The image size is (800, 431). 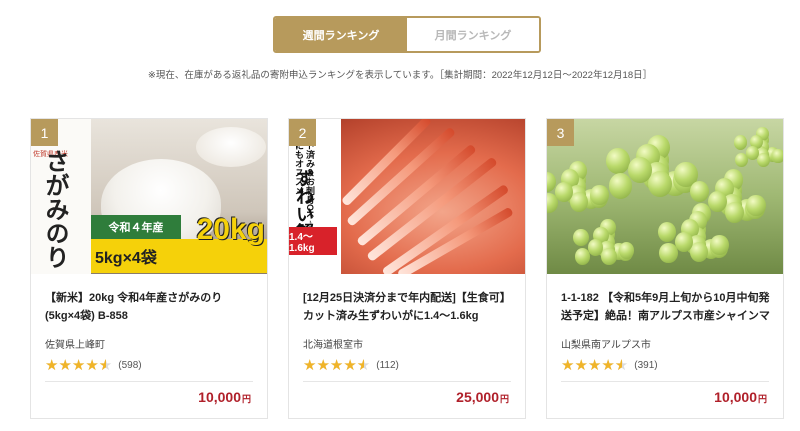 What do you see at coordinates (387, 365) in the screenshot?
I see `review-count: (112)` at bounding box center [387, 365].